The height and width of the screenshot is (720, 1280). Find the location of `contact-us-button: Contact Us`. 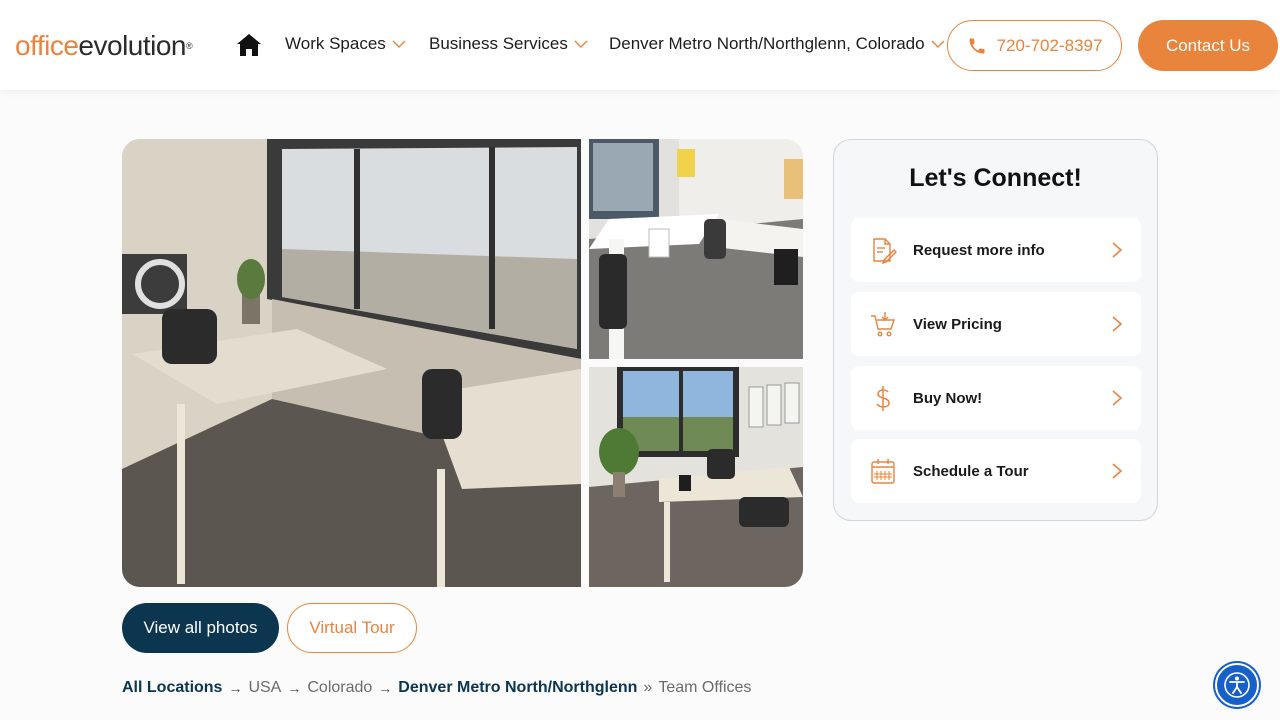

contact-us-button: Contact Us is located at coordinates (1208, 45).